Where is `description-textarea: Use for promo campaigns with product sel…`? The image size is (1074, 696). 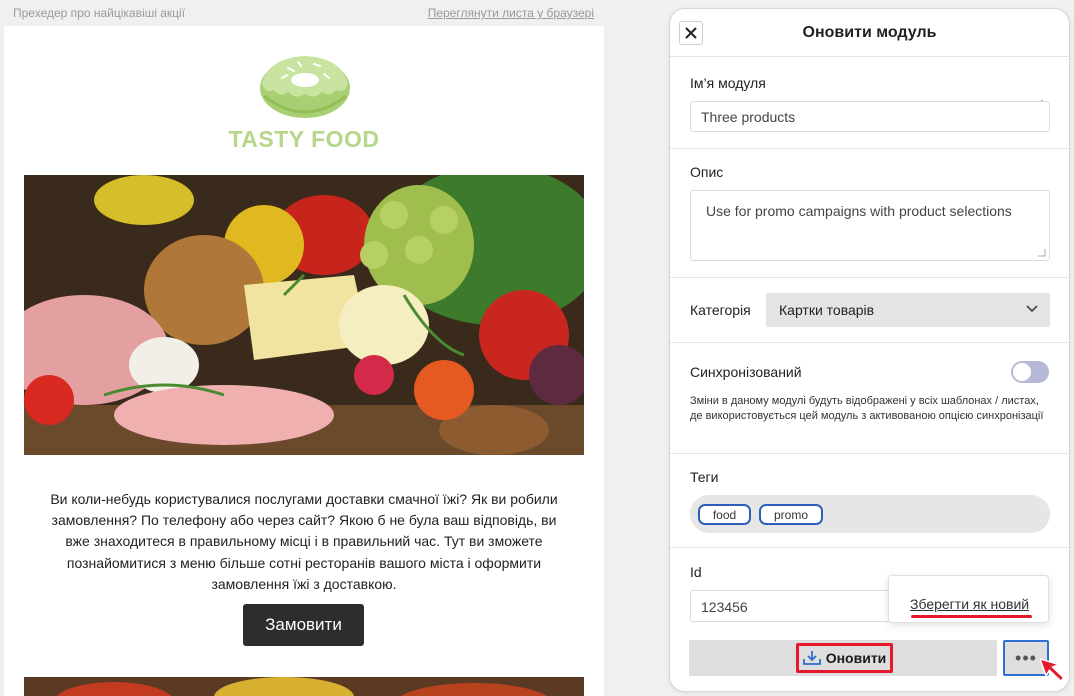
description-textarea: Use for promo campaigns with product sel… is located at coordinates (870, 225).